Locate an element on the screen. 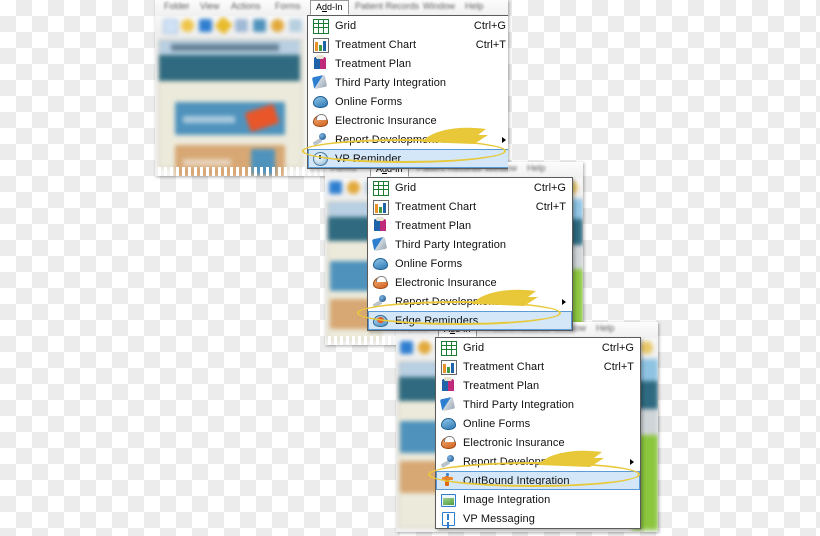 This screenshot has width=820, height=536. vp-messaging-icon is located at coordinates (448, 518).